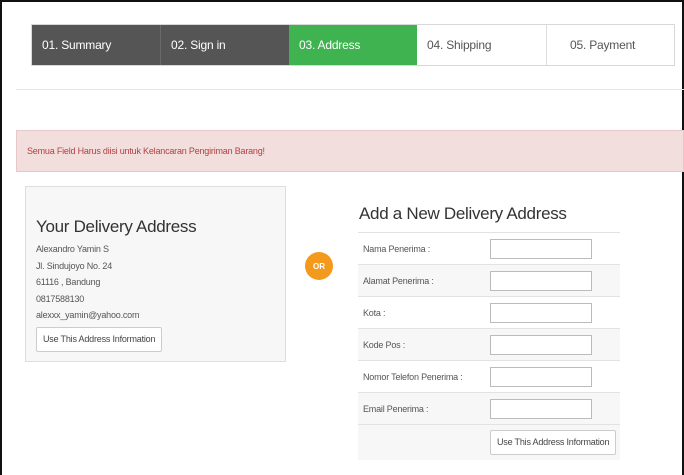 This screenshot has width=684, height=475. Describe the element at coordinates (489, 248) in the screenshot. I see `form-row-nama: Nama Penerima :` at that location.